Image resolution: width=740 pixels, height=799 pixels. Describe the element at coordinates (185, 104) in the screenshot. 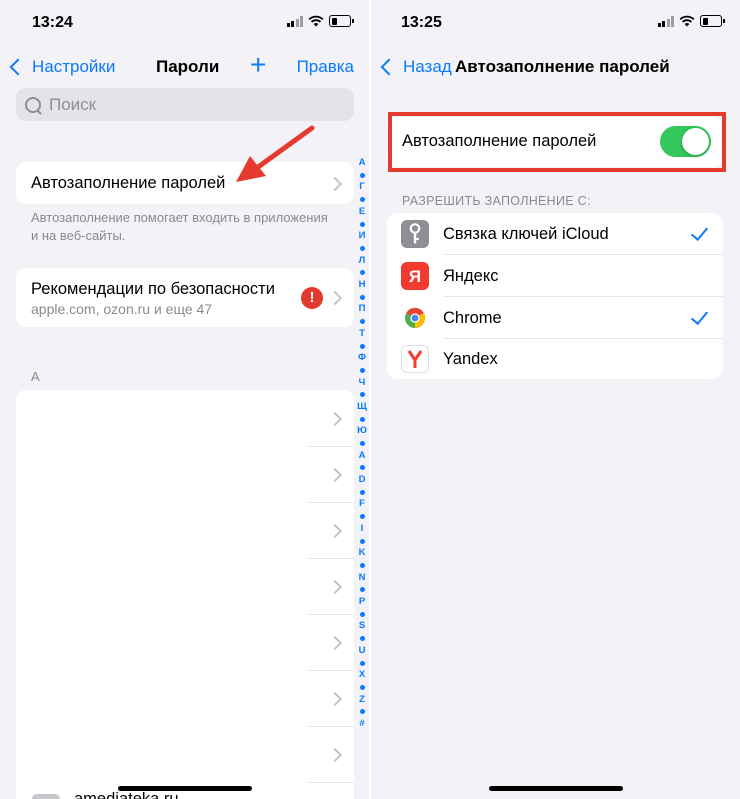

I see `search-input: Поиск` at that location.